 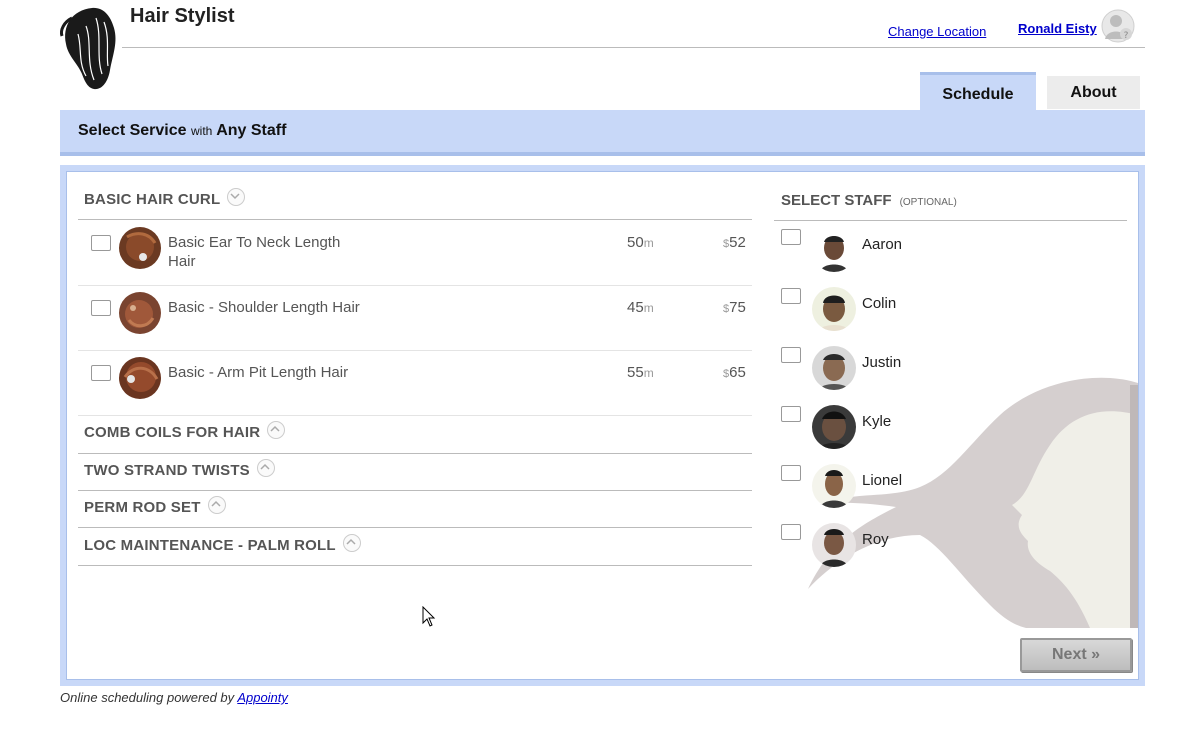 I want to click on mouse-pointer-icon, so click(x=429, y=619).